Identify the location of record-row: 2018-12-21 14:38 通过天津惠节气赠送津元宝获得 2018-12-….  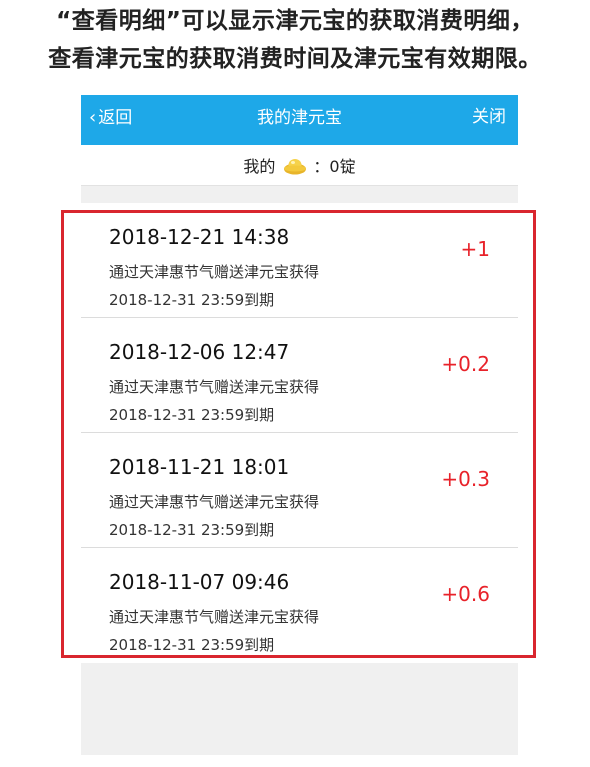
(299, 260).